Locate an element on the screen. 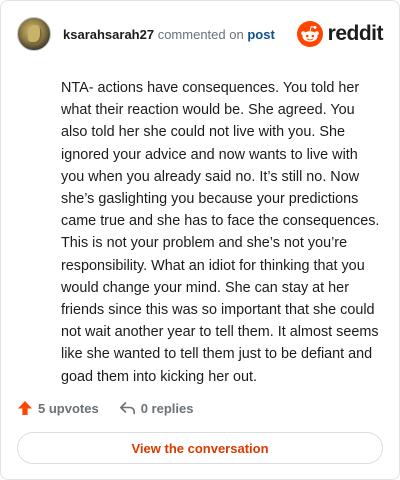 This screenshot has height=480, width=400. upvote-button: 5 upvotes is located at coordinates (58, 408).